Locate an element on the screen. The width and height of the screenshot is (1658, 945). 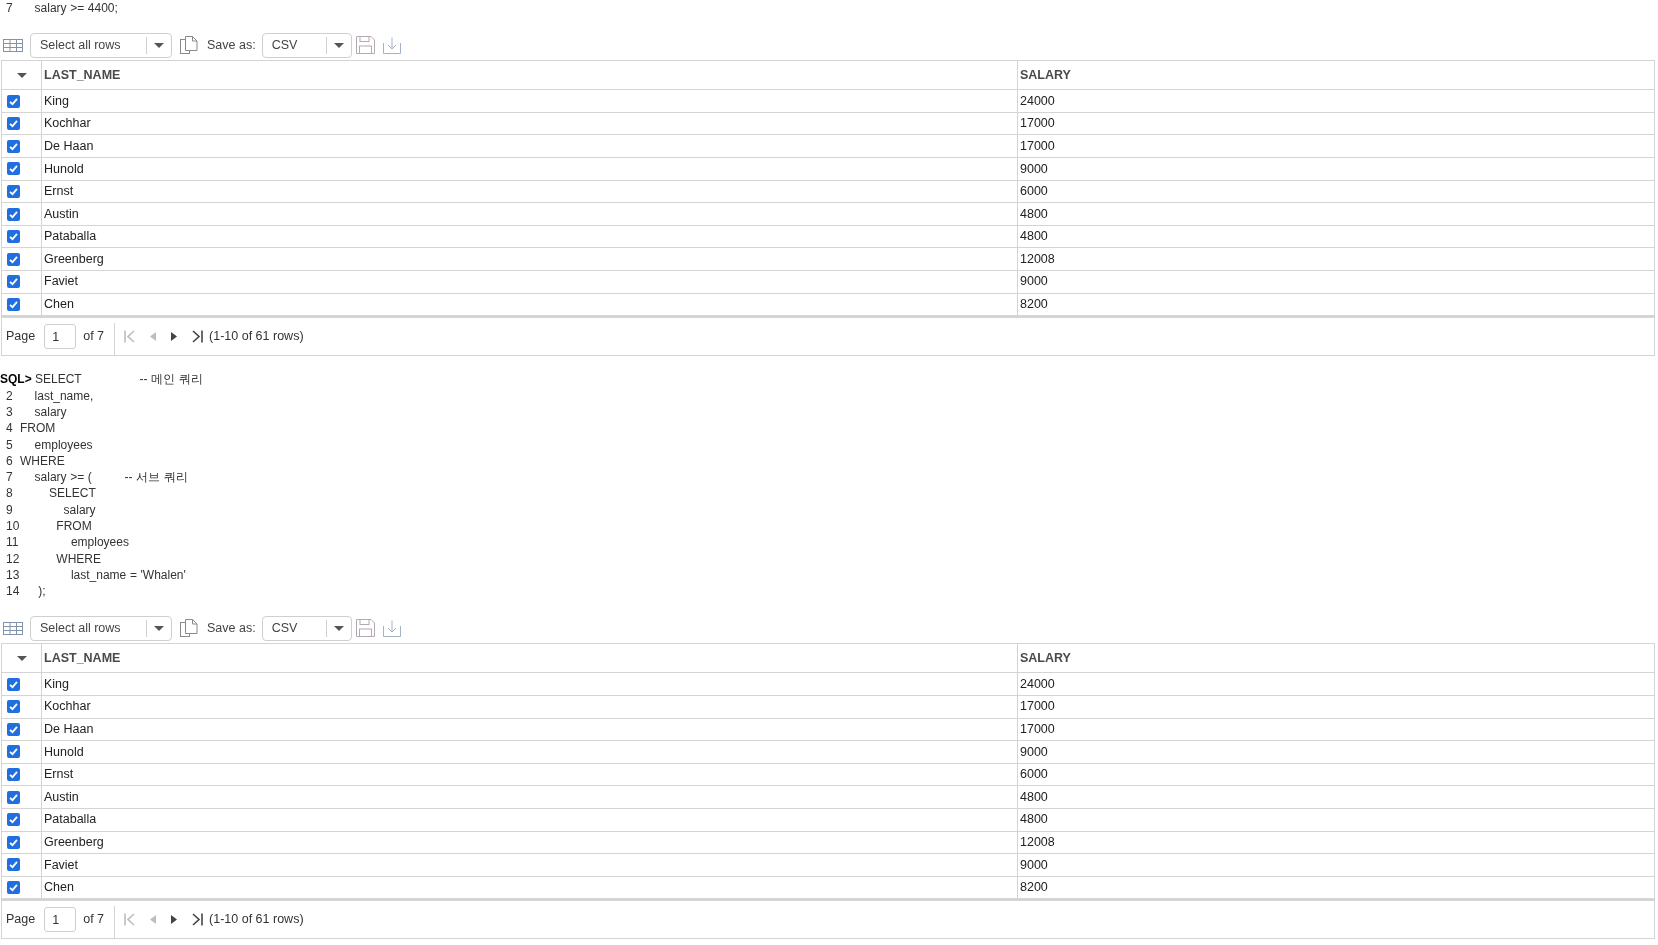
code-line: salary >= ( -- 서브 쿼리 is located at coordinates (111, 477).